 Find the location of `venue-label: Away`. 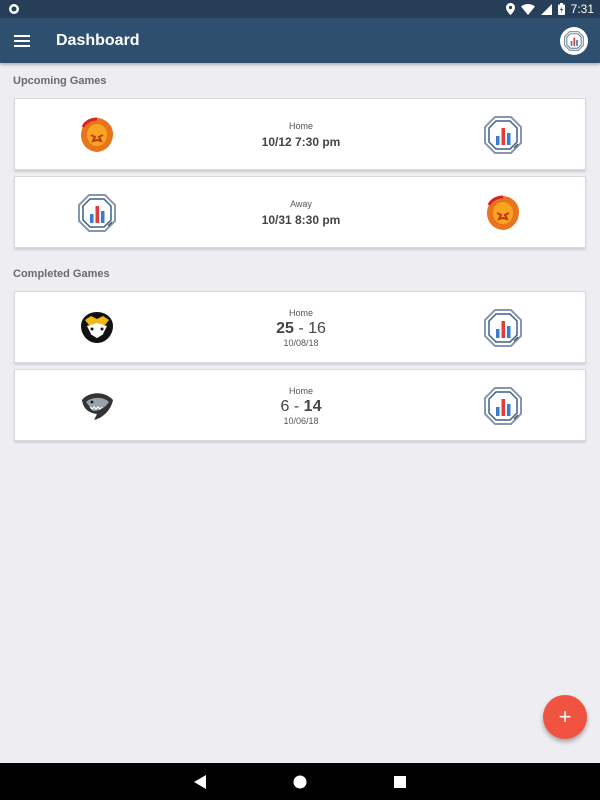

venue-label: Away is located at coordinates (301, 203).